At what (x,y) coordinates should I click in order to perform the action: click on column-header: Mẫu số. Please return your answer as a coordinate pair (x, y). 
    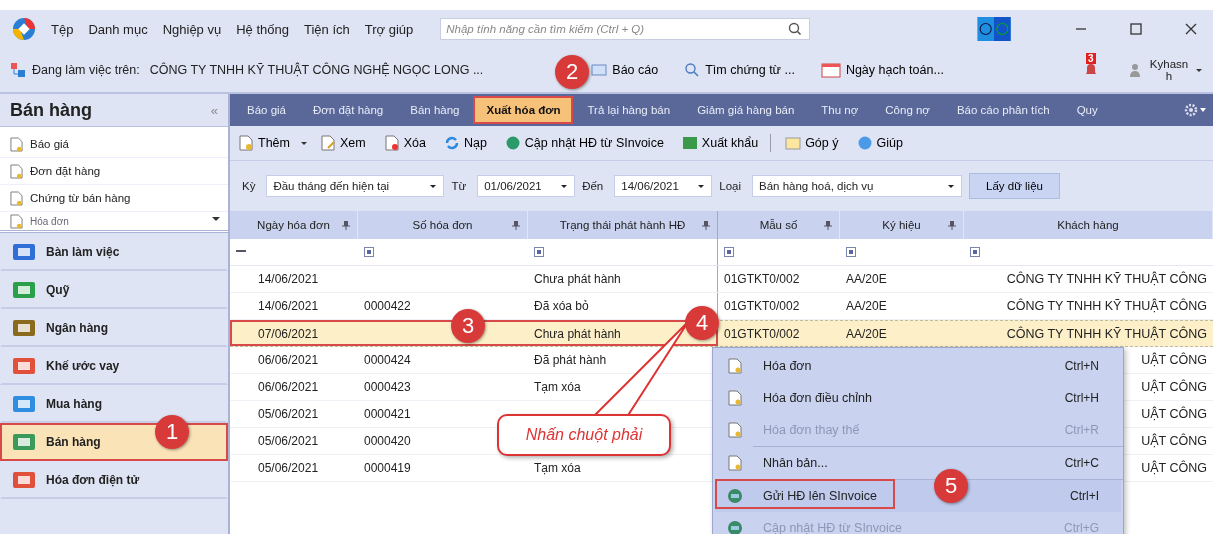
    Looking at the image, I should click on (779, 225).